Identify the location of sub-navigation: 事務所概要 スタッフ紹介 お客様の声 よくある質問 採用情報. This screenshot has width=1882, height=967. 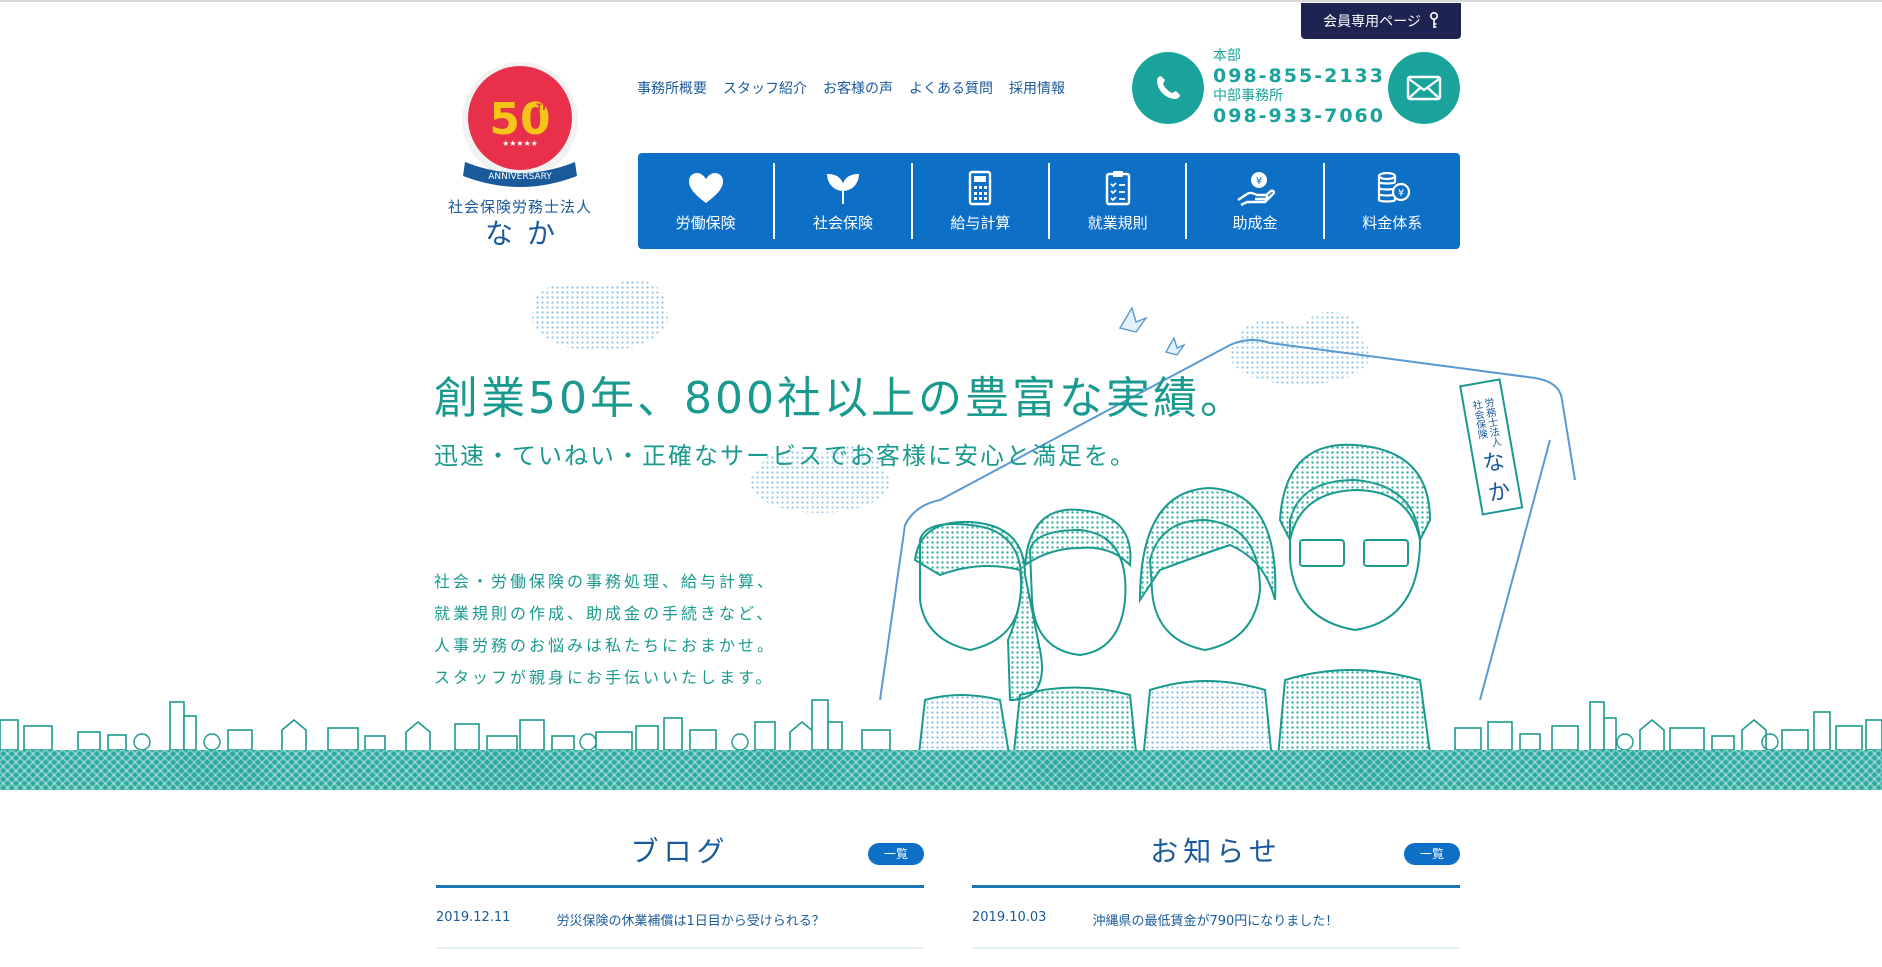
(851, 88).